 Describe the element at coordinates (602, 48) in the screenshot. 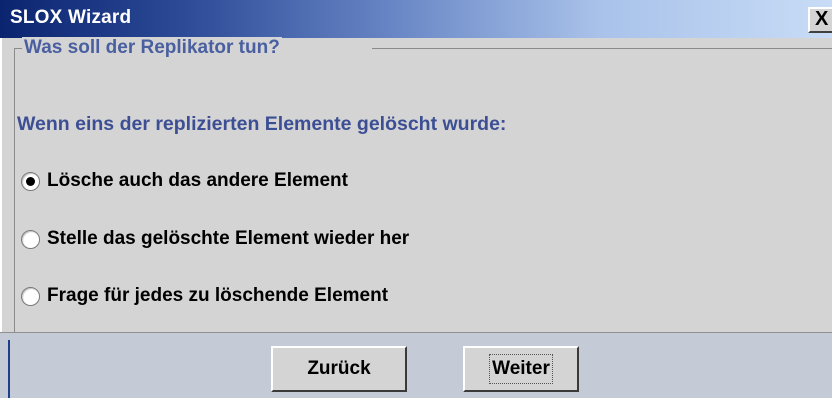

I see `group-border-top-right` at that location.